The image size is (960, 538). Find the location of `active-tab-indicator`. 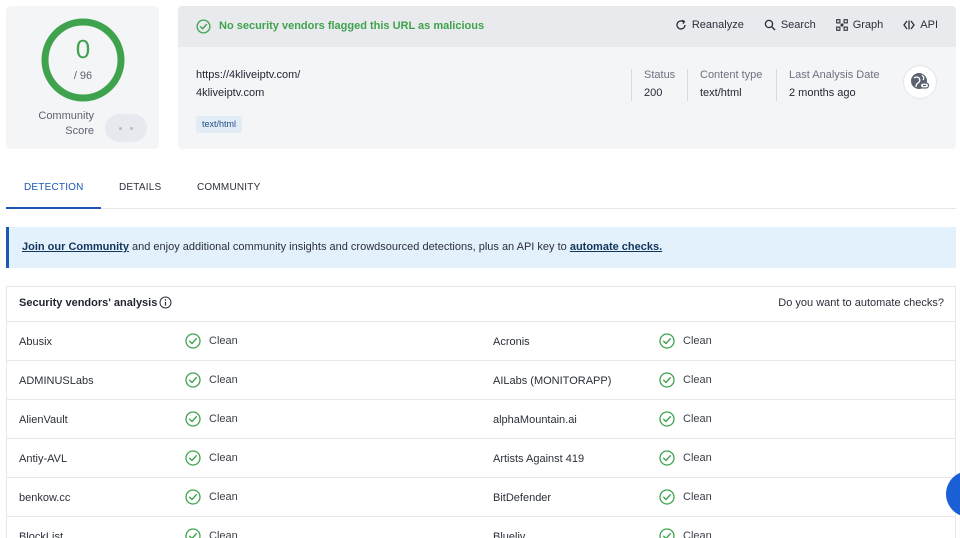

active-tab-indicator is located at coordinates (53, 208).